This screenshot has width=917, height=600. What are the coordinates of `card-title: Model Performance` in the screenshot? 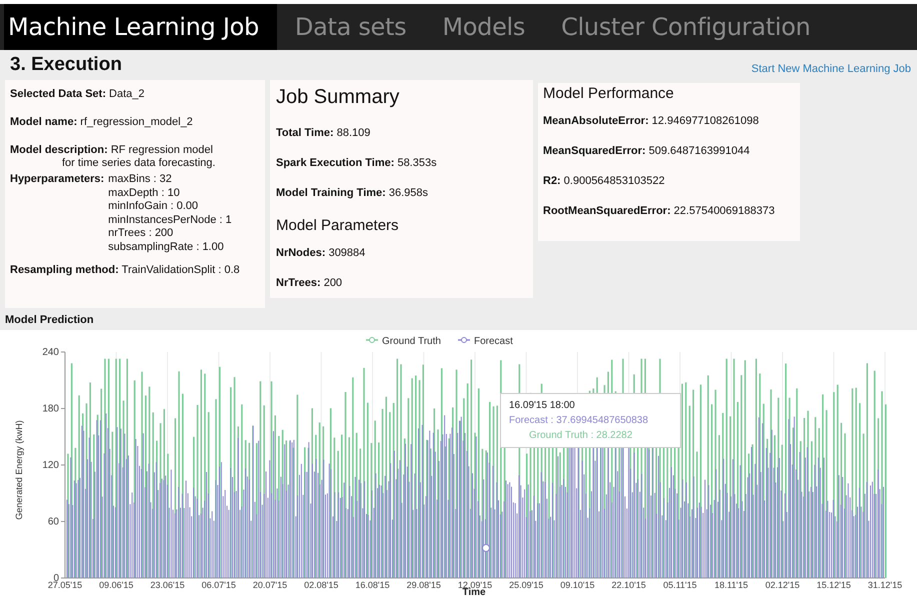 It's located at (609, 93).